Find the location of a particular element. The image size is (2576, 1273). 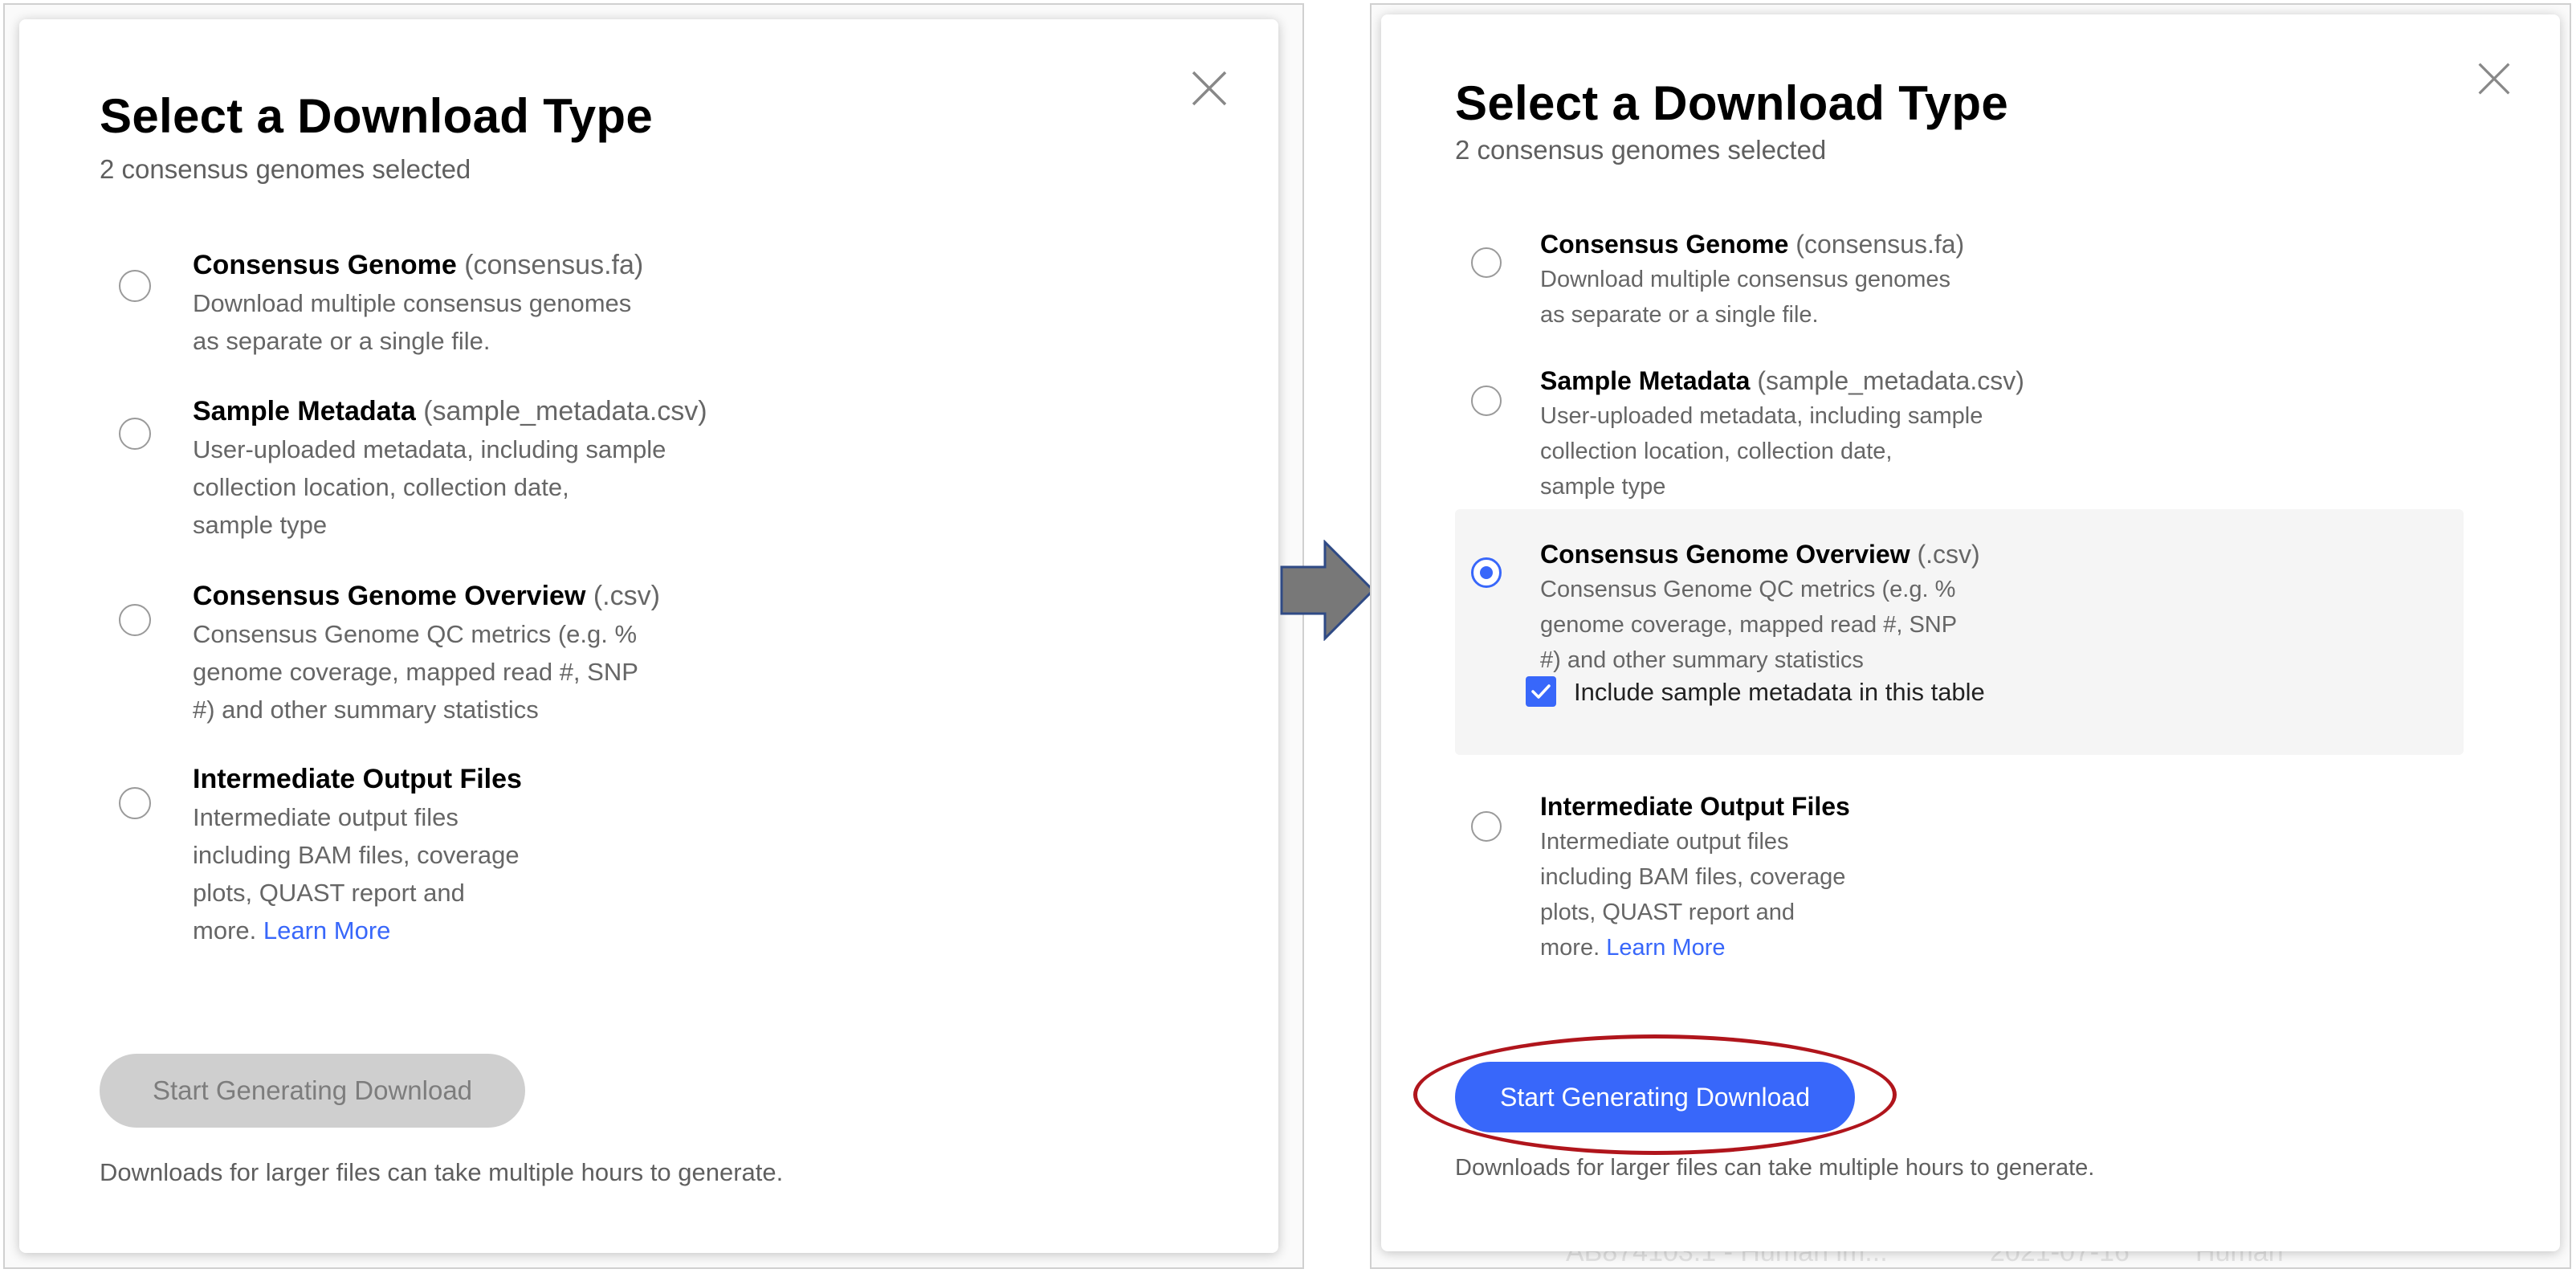

check-icon is located at coordinates (1541, 691).